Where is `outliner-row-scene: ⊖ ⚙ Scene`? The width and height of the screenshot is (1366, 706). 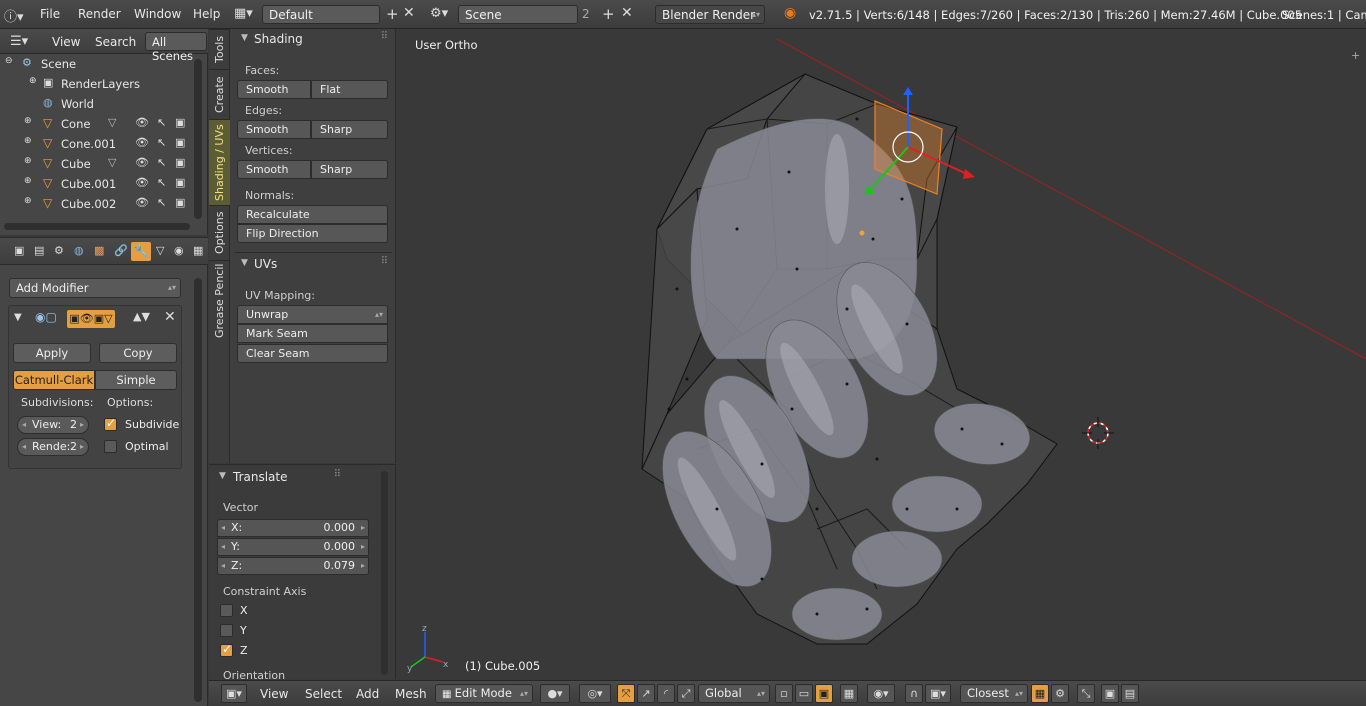 outliner-row-scene: ⊖ ⚙ Scene is located at coordinates (97, 64).